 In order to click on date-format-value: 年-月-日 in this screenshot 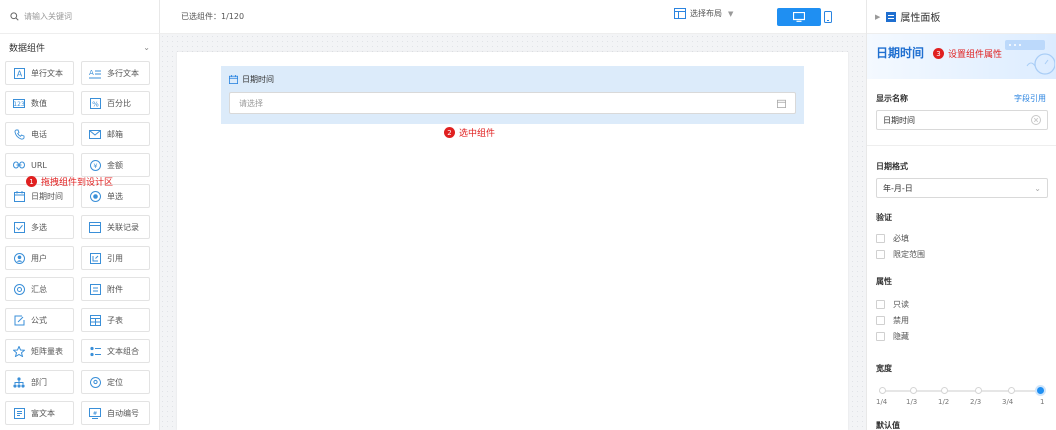, I will do `click(898, 188)`.